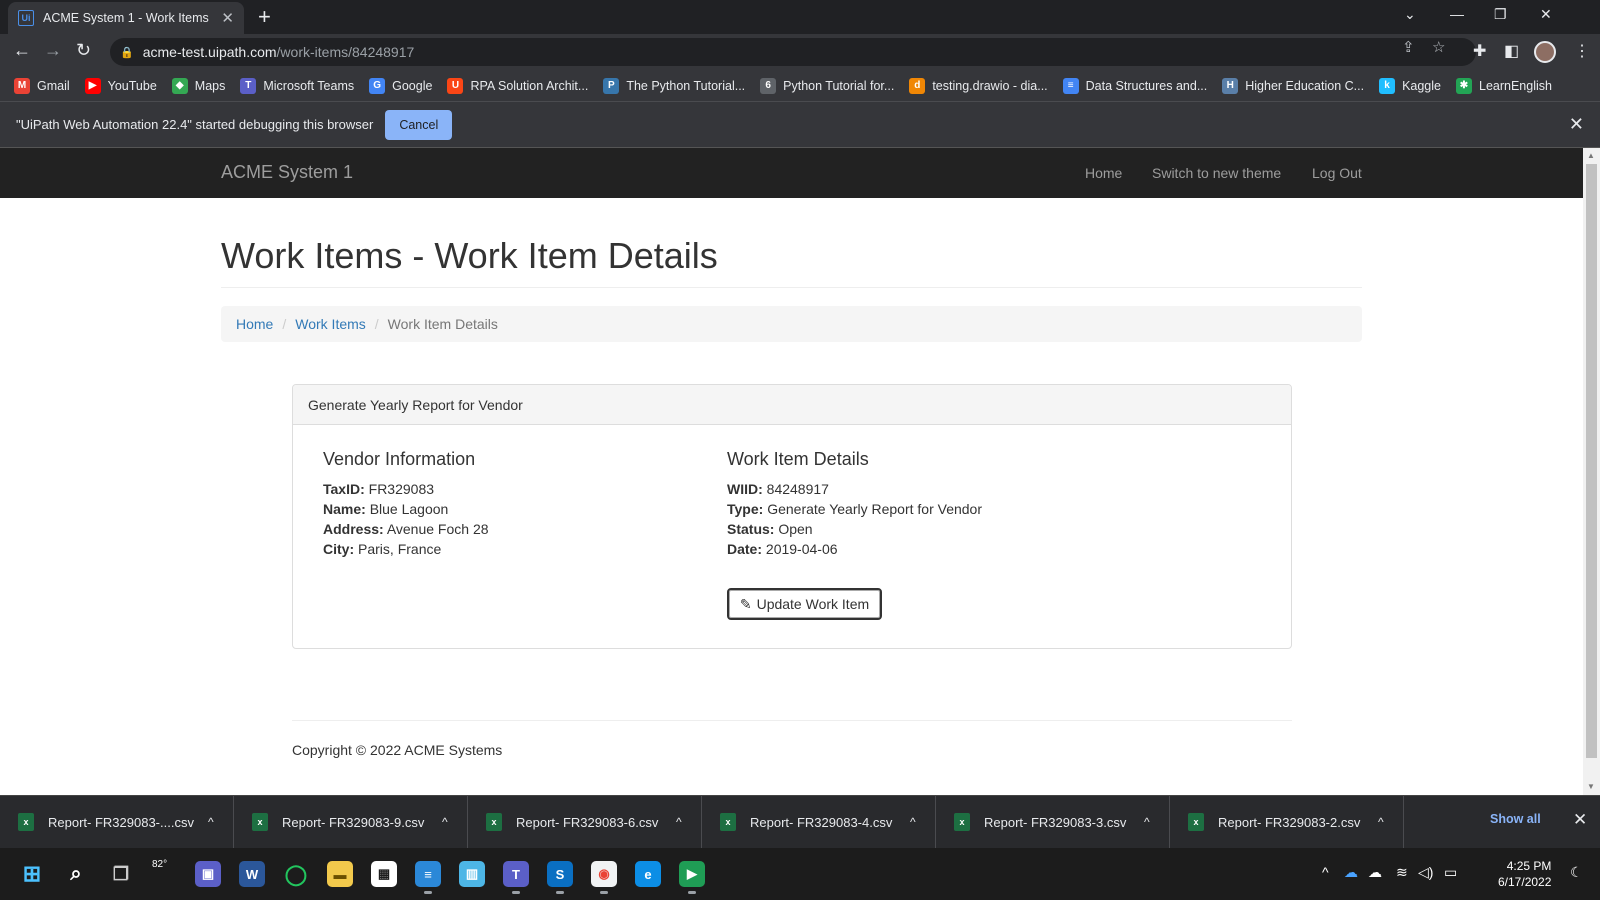 The width and height of the screenshot is (1600, 900). What do you see at coordinates (791, 287) in the screenshot?
I see `title-divider` at bounding box center [791, 287].